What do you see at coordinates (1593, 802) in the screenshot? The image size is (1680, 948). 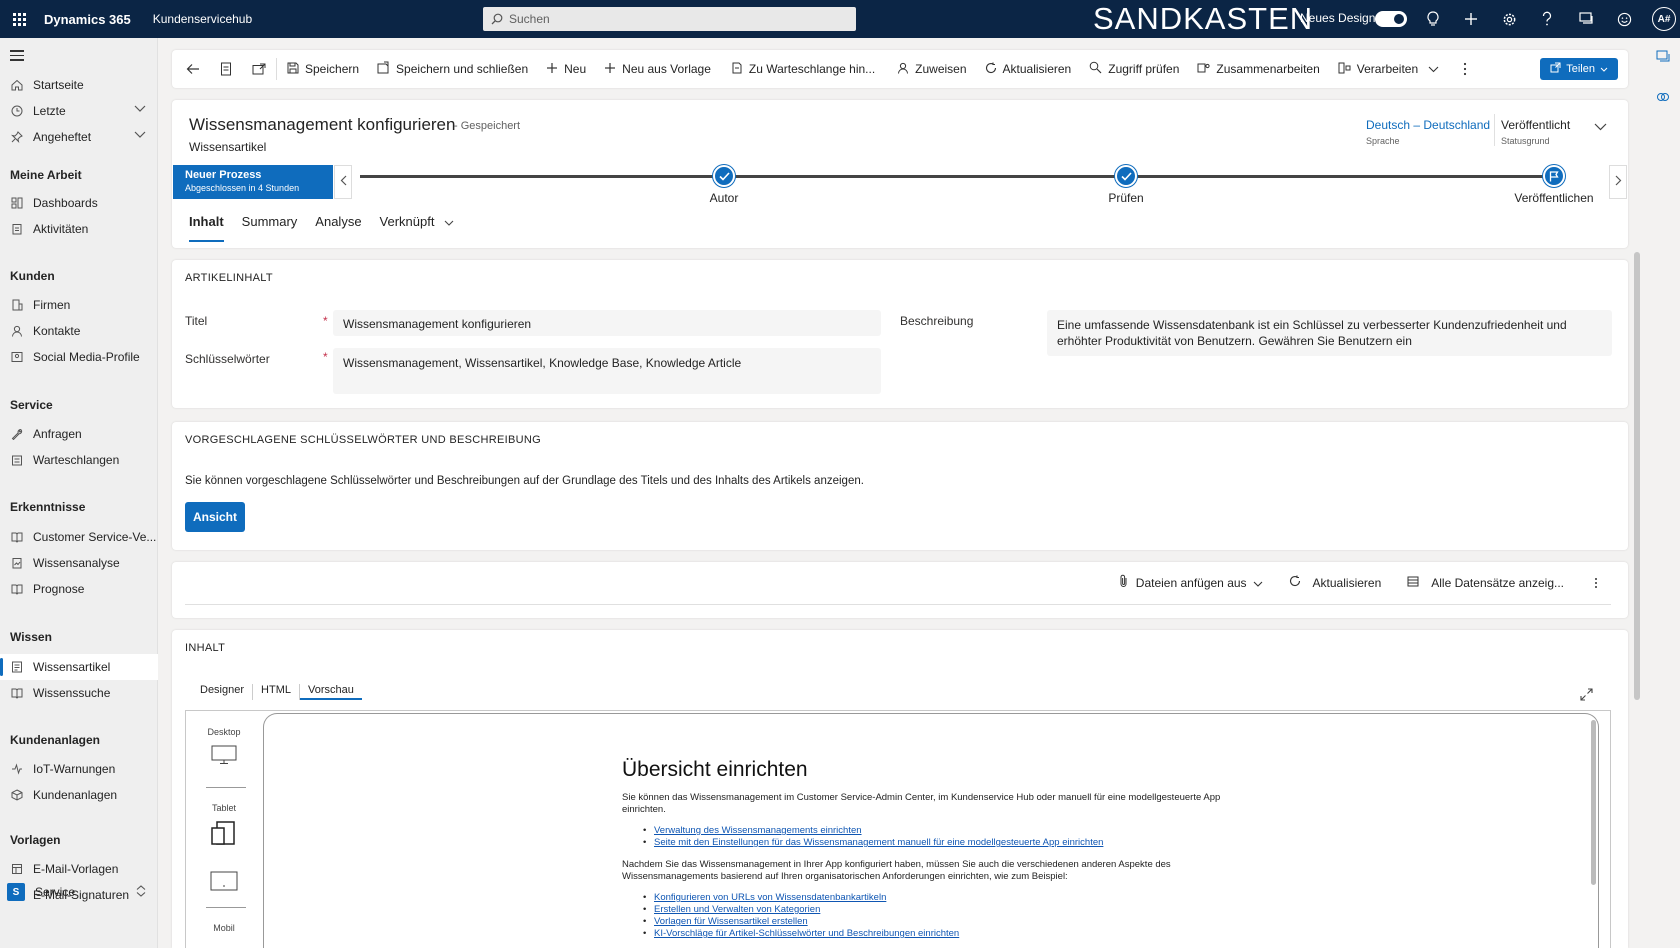 I see `preview-scrollbar` at bounding box center [1593, 802].